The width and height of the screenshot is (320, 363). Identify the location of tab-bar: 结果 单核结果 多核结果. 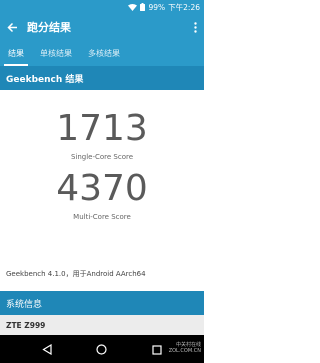
(102, 53).